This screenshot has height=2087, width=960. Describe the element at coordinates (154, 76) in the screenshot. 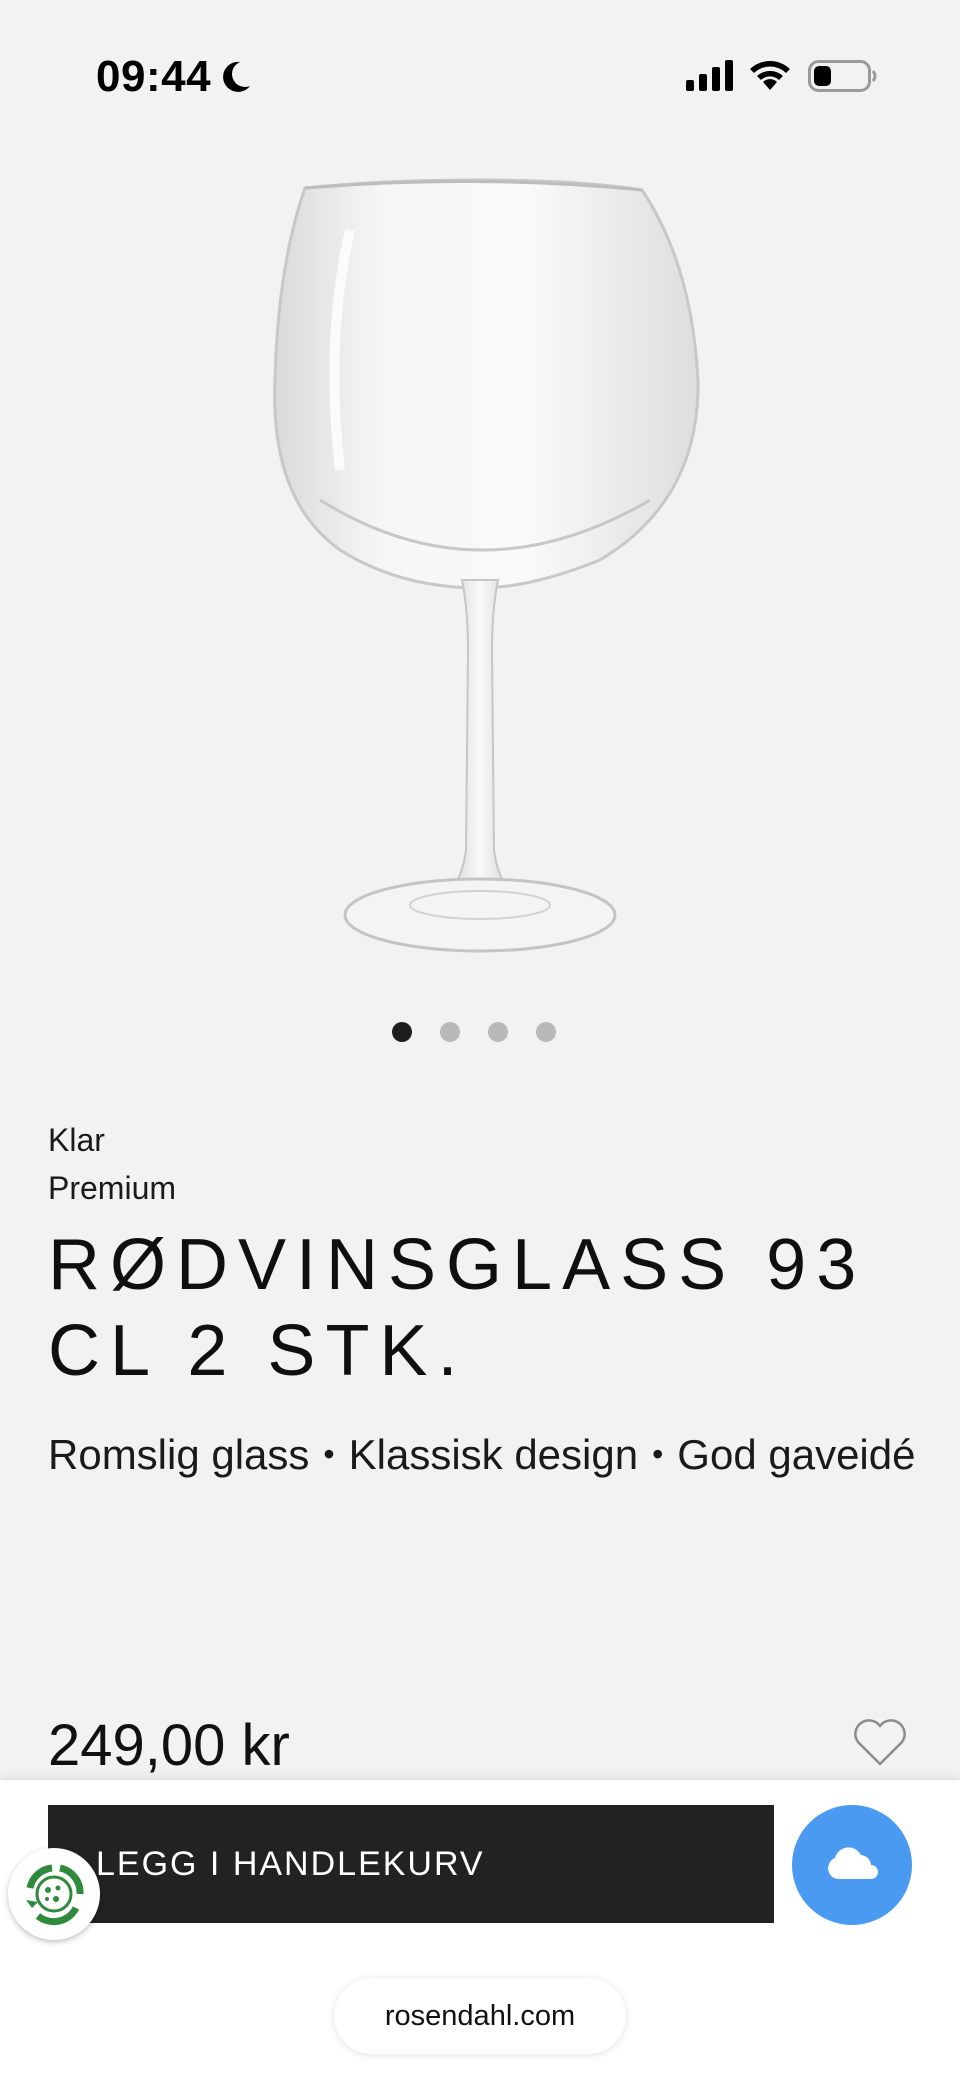

I see `status-time: 09:44` at that location.